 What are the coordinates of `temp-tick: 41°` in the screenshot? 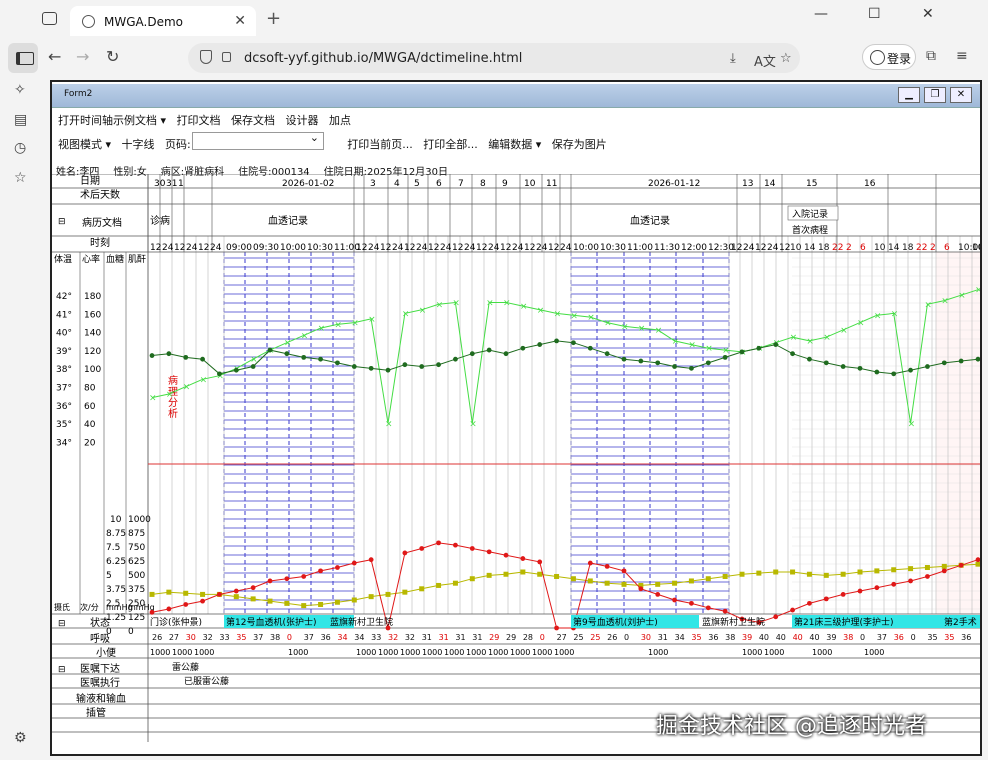 It's located at (64, 315).